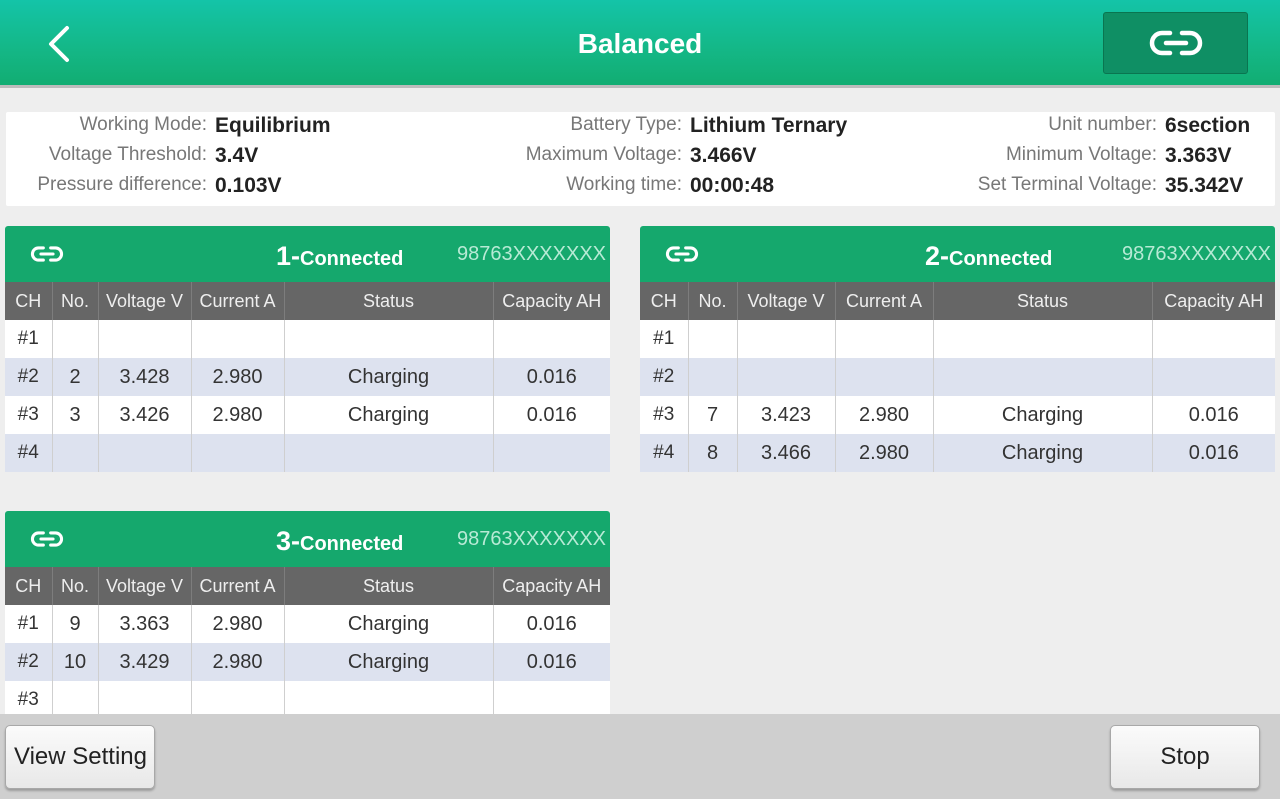 Image resolution: width=1280 pixels, height=799 pixels. Describe the element at coordinates (145, 377) in the screenshot. I see `cell-voltage: 3.428` at that location.